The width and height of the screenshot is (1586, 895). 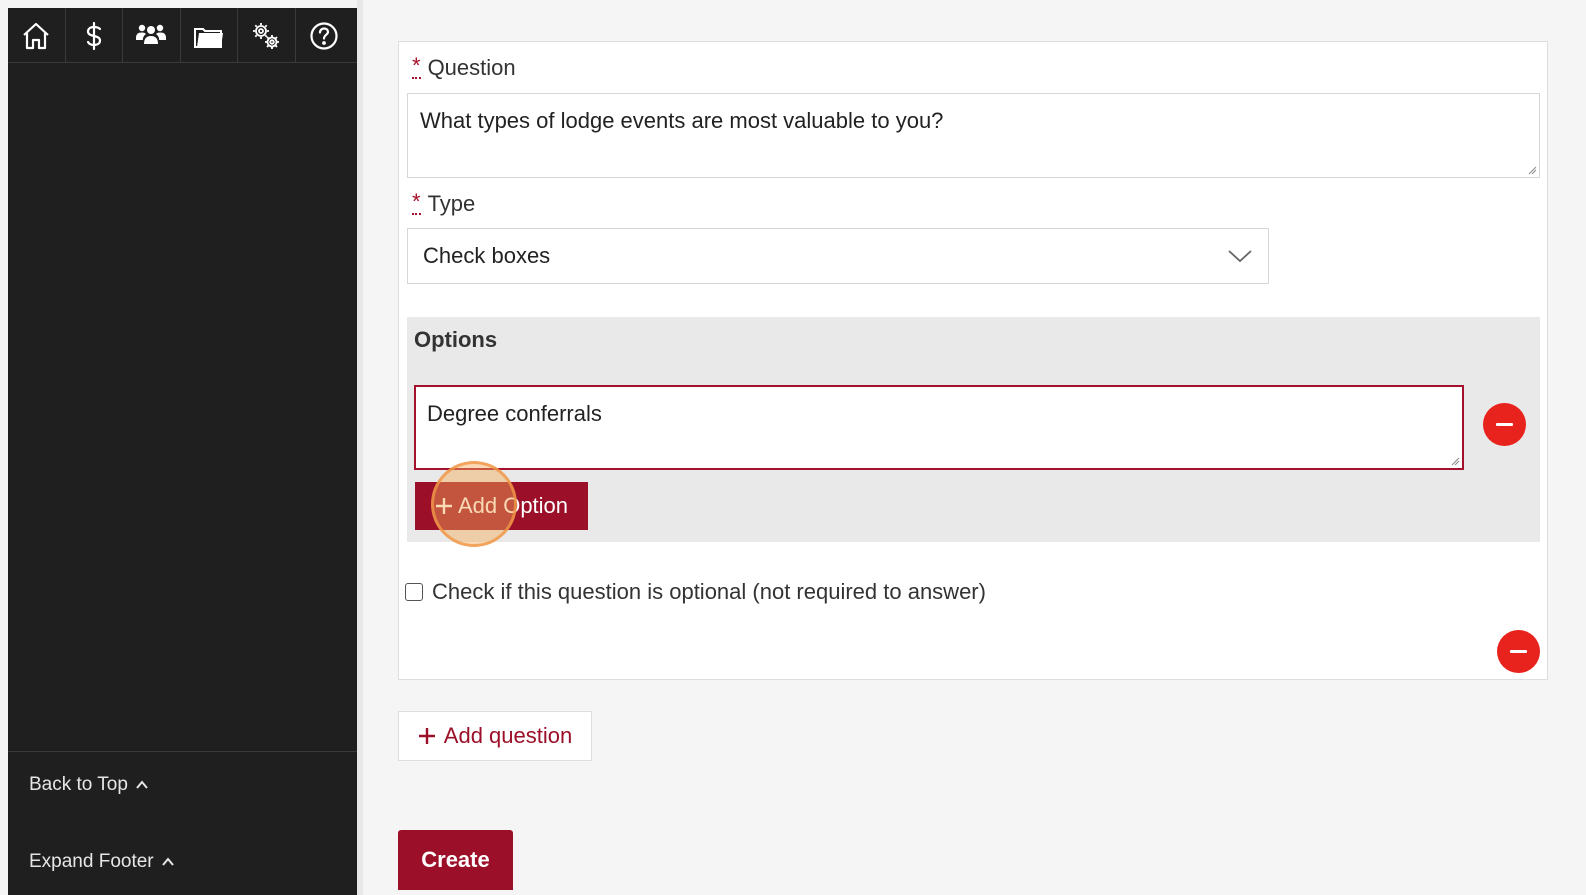 What do you see at coordinates (414, 592) in the screenshot?
I see `optional-checkbox` at bounding box center [414, 592].